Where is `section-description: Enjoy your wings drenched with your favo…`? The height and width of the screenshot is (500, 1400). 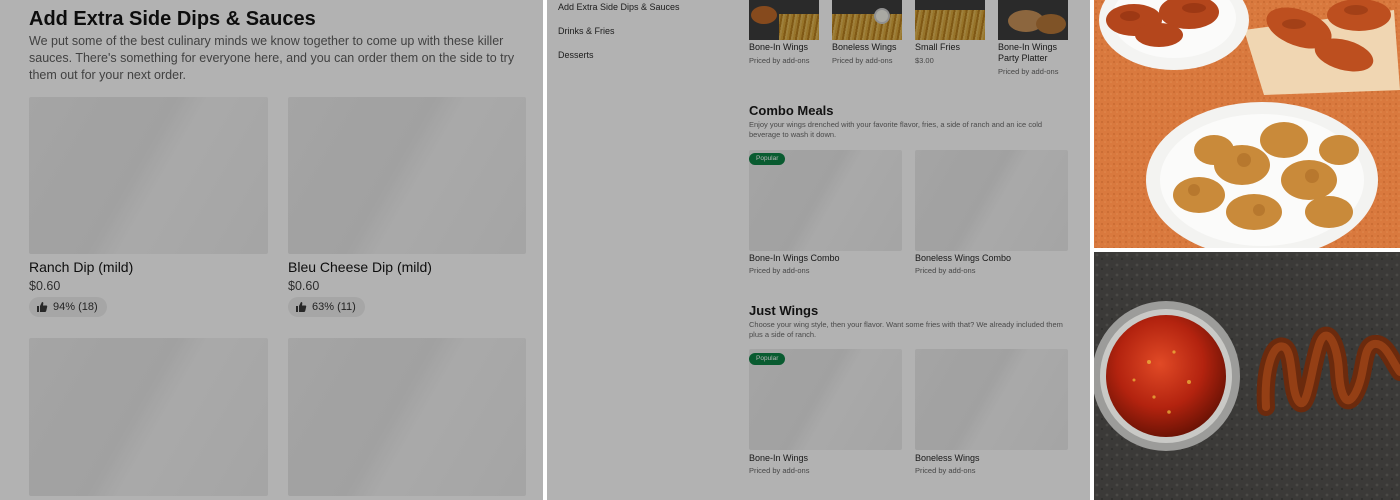 section-description: Enjoy your wings drenched with your favo… is located at coordinates (896, 129).